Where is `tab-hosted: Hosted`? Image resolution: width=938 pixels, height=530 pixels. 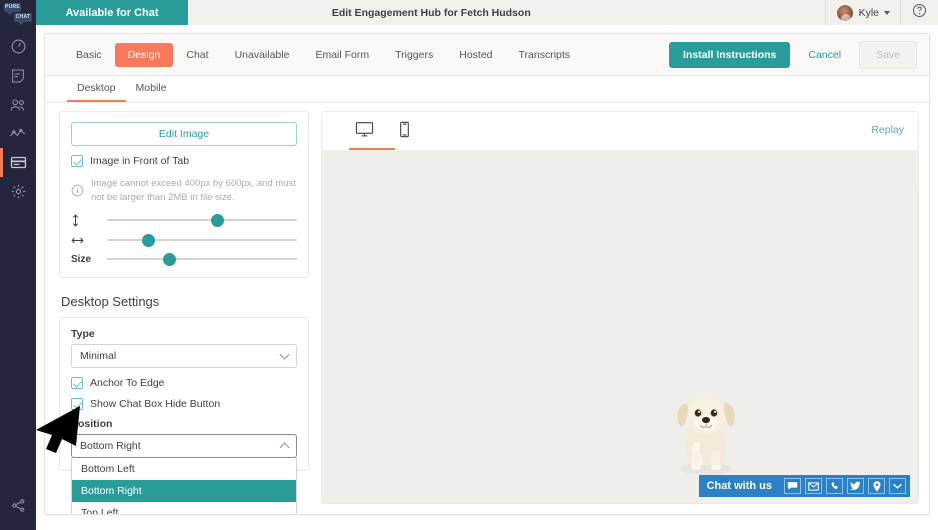
tab-hosted: Hosted is located at coordinates (475, 55).